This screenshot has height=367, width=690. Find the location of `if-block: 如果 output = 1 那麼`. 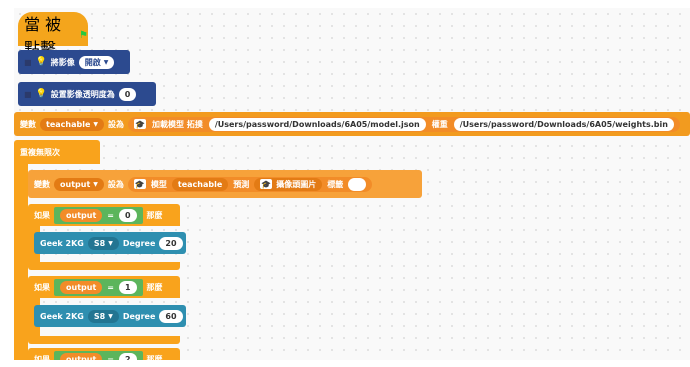

if-block: 如果 output = 1 那麼 is located at coordinates (104, 287).